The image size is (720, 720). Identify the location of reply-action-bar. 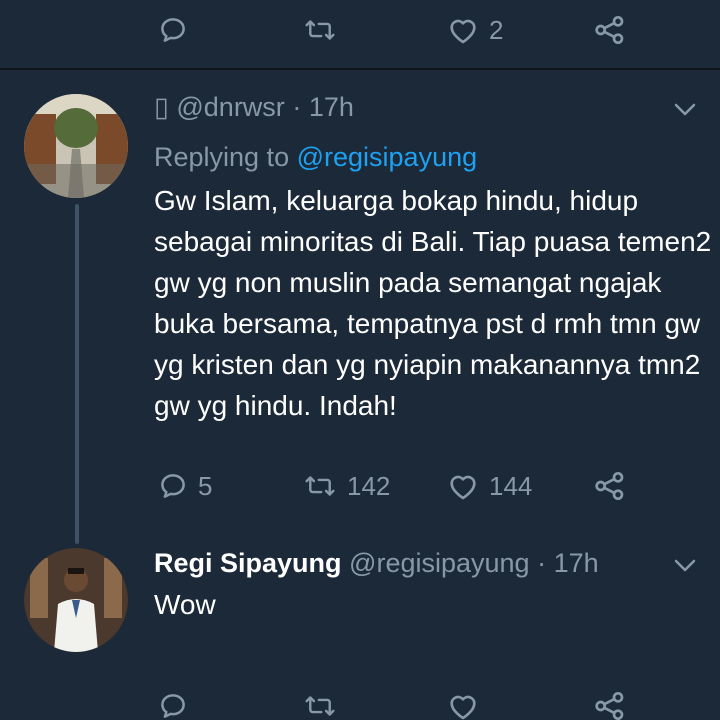
(360, 698).